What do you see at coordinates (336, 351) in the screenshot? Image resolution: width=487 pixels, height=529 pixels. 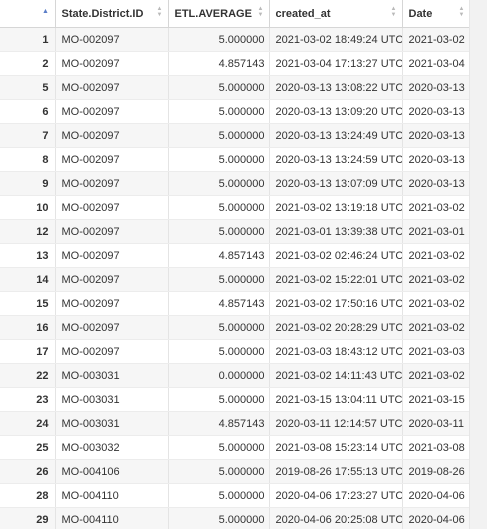 I see `created-at-cell: 2021-03-03 18:43:12 UTC` at bounding box center [336, 351].